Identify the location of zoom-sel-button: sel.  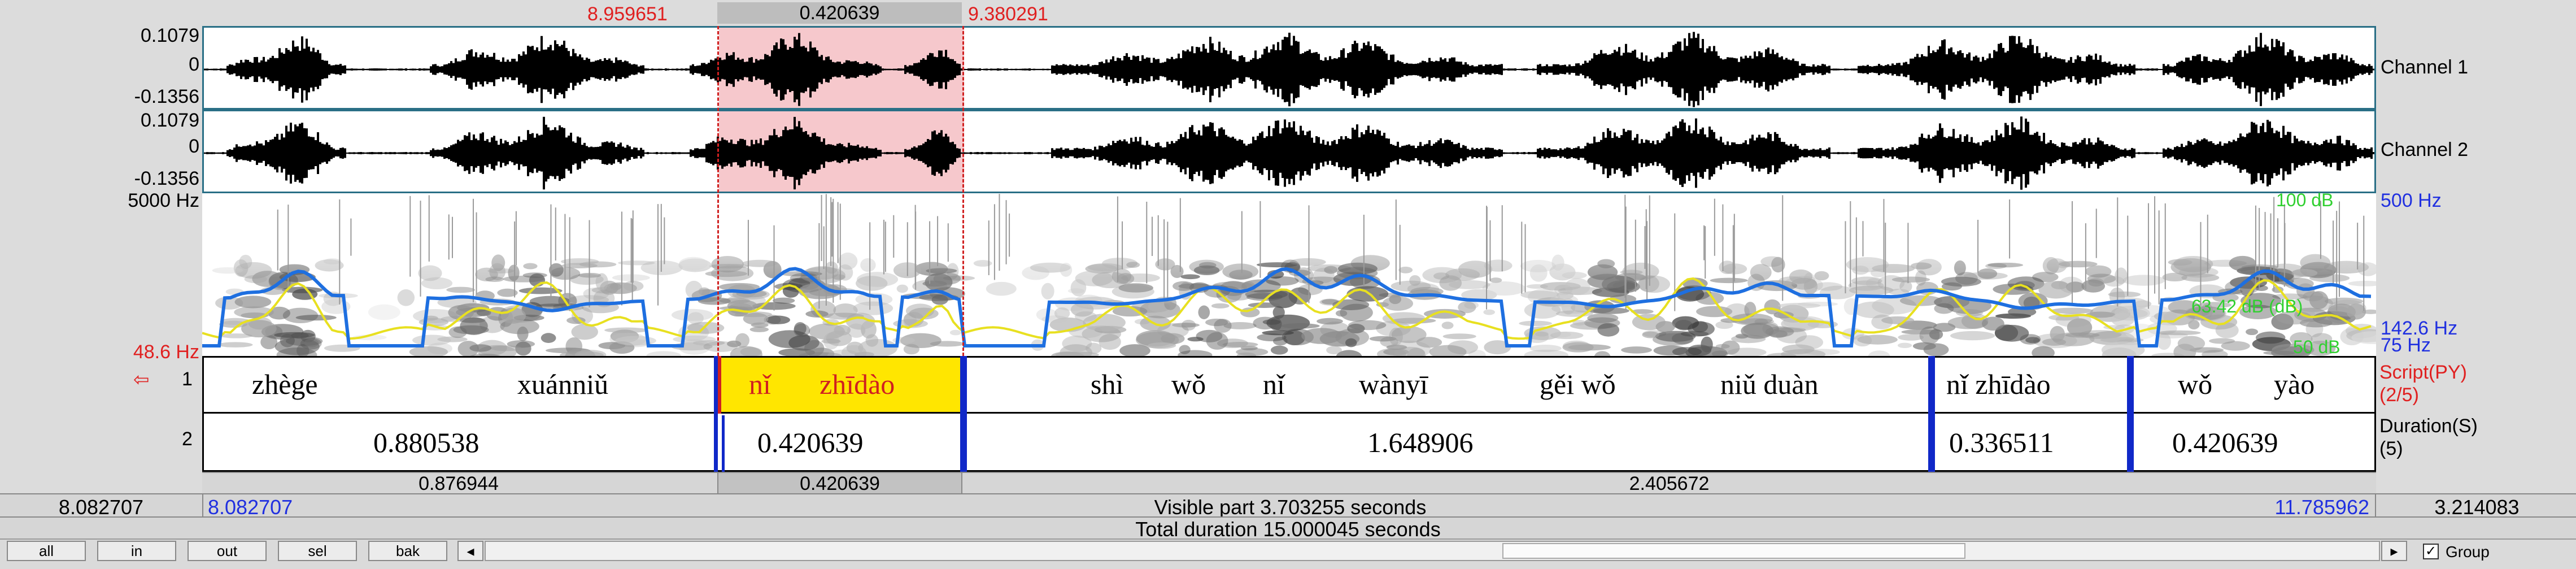
(317, 551).